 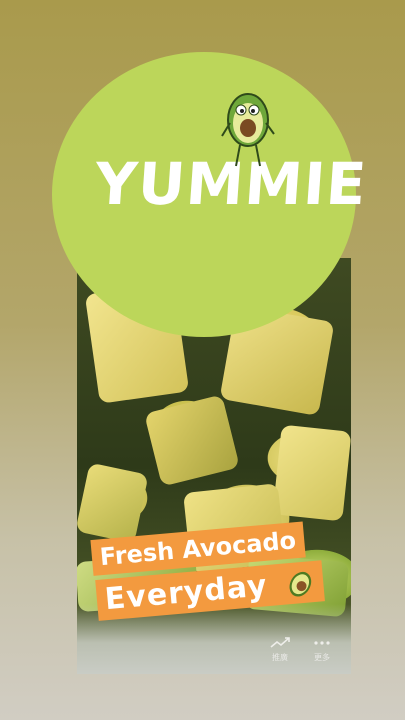 I want to click on more-button: 更多, so click(x=322, y=648).